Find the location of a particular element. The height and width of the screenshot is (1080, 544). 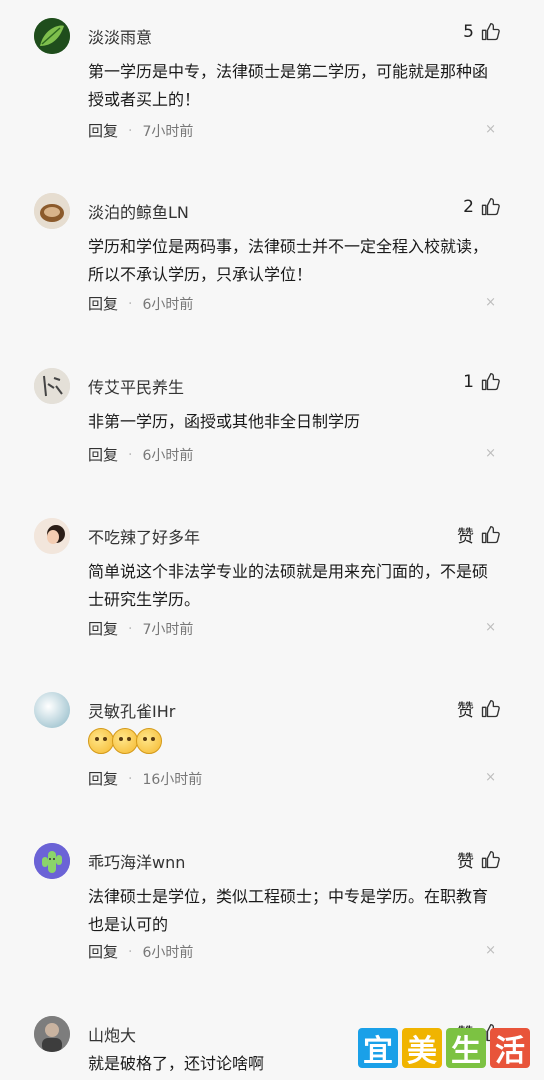

sky-photo-icon is located at coordinates (52, 710).